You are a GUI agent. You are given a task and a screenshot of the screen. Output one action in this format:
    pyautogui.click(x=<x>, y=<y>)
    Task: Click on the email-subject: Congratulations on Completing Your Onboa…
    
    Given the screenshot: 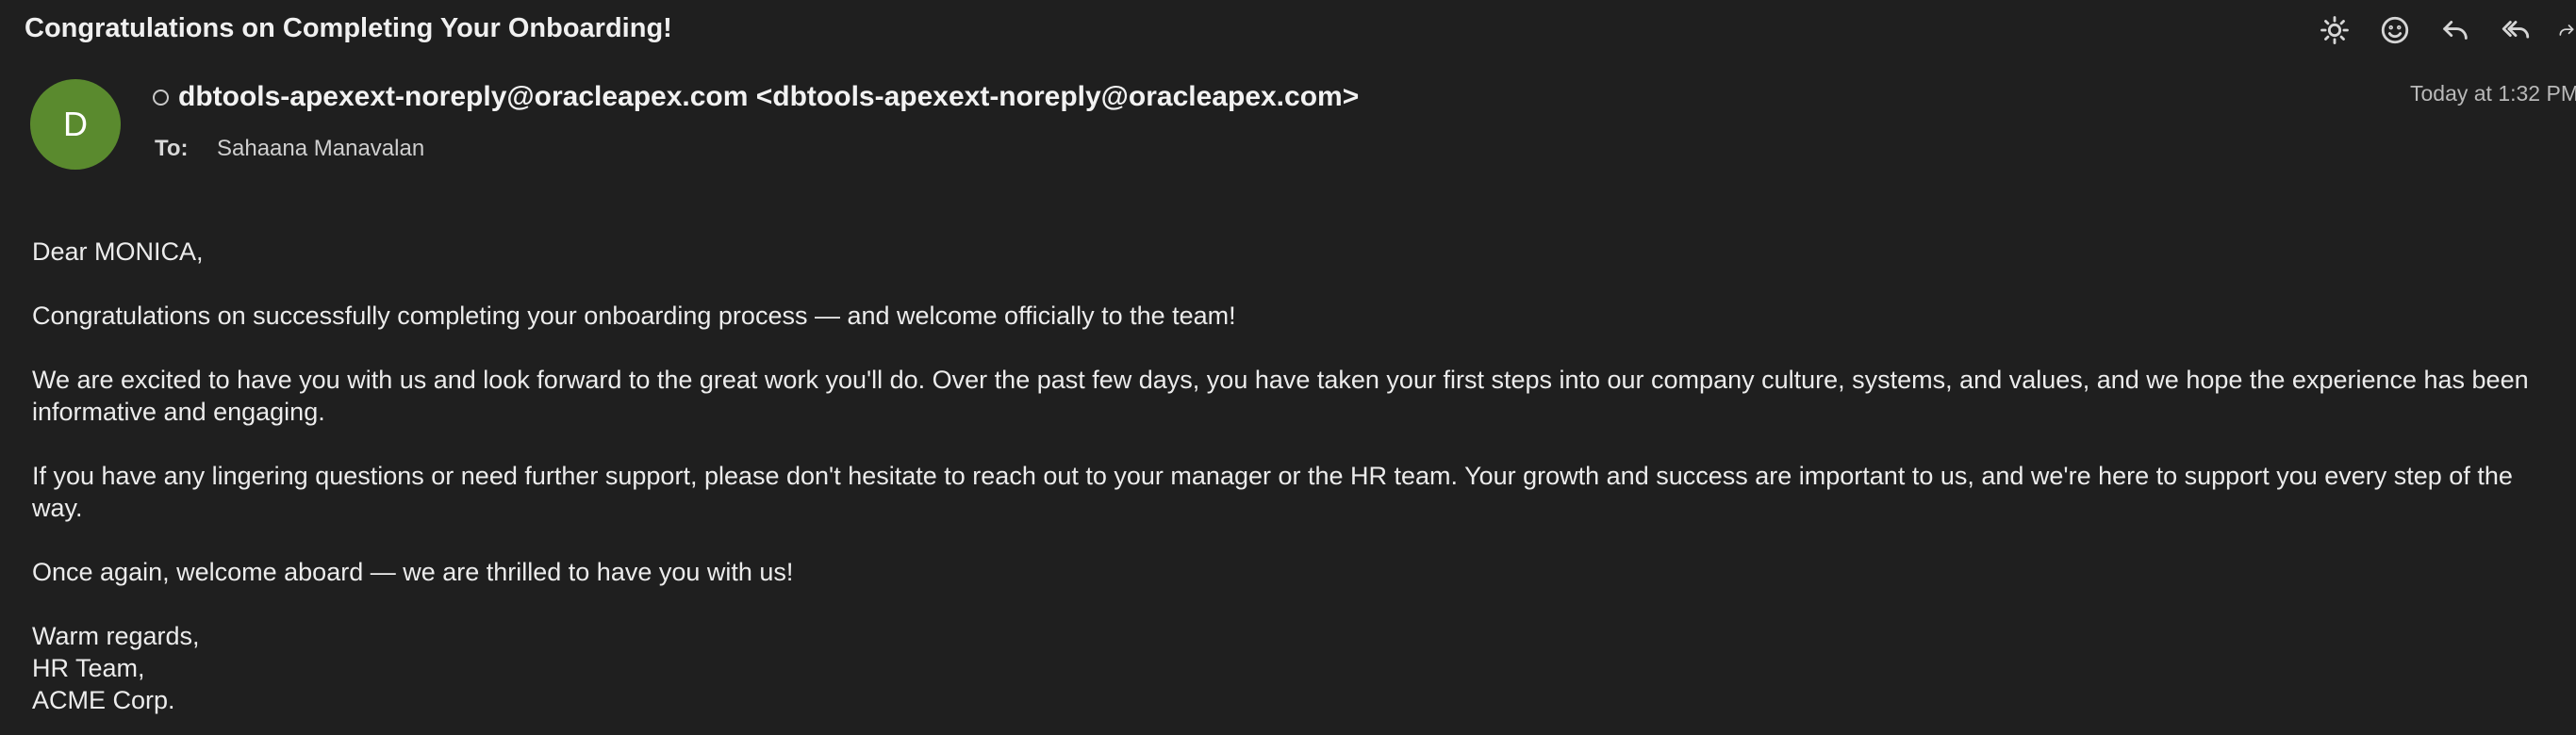 What is the action you would take?
    pyautogui.click(x=348, y=28)
    